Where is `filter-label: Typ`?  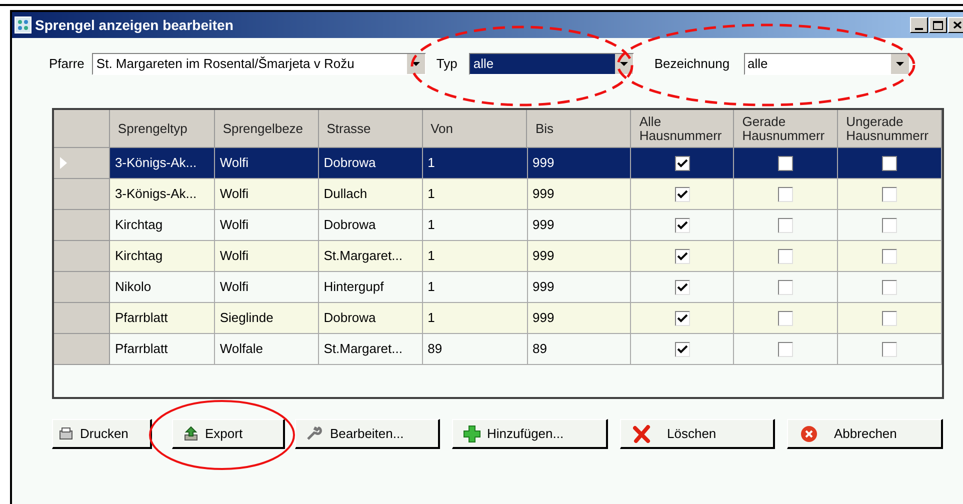
filter-label: Typ is located at coordinates (447, 64).